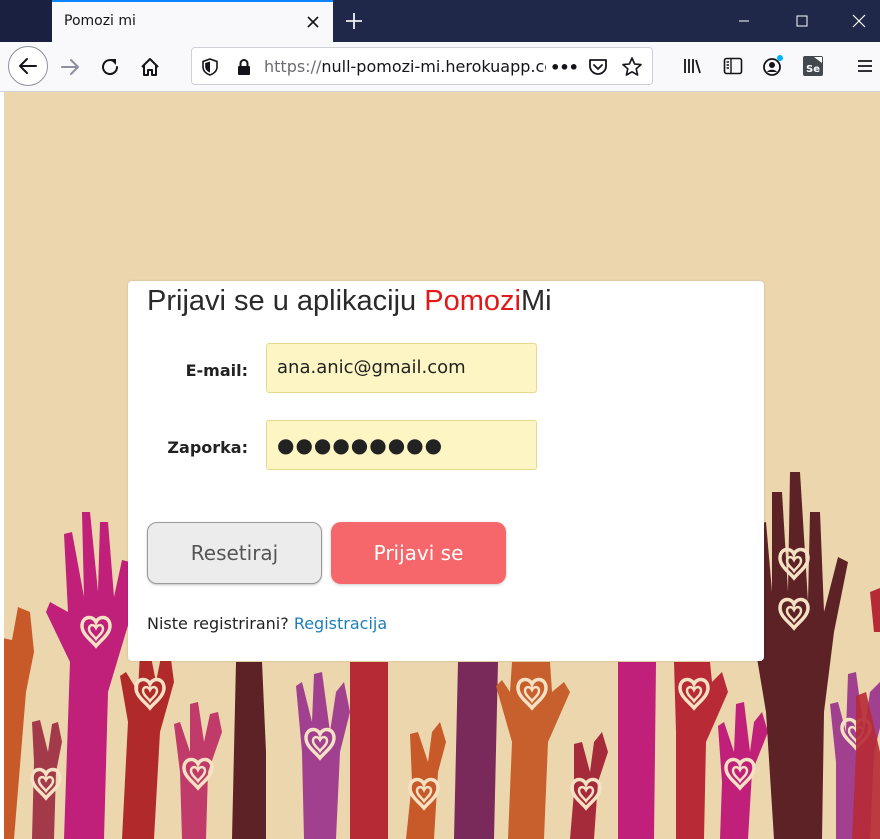 The width and height of the screenshot is (880, 839). I want to click on maximize-button, so click(802, 21).